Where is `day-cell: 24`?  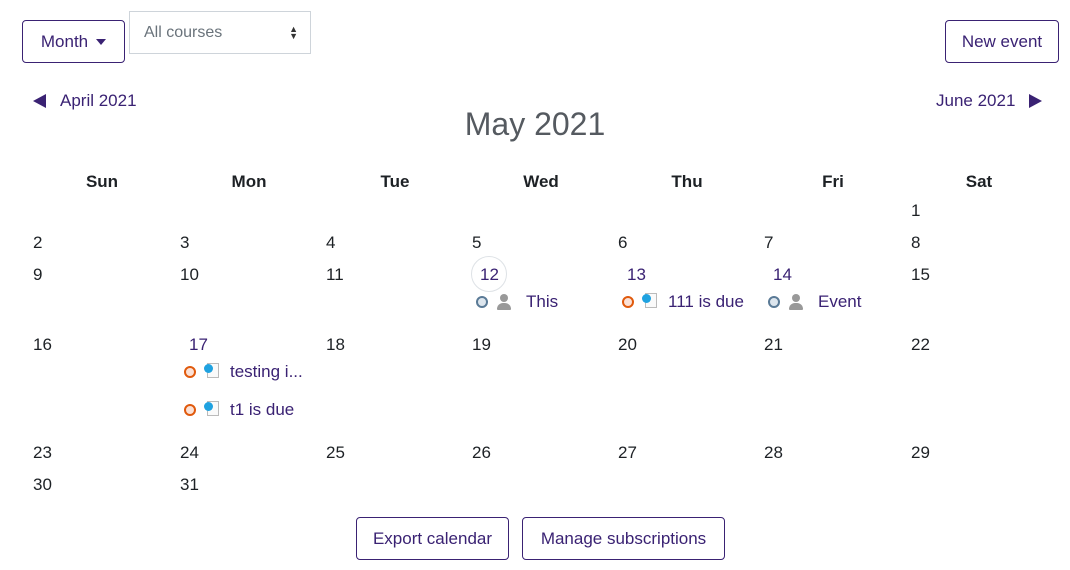 day-cell: 24 is located at coordinates (189, 453).